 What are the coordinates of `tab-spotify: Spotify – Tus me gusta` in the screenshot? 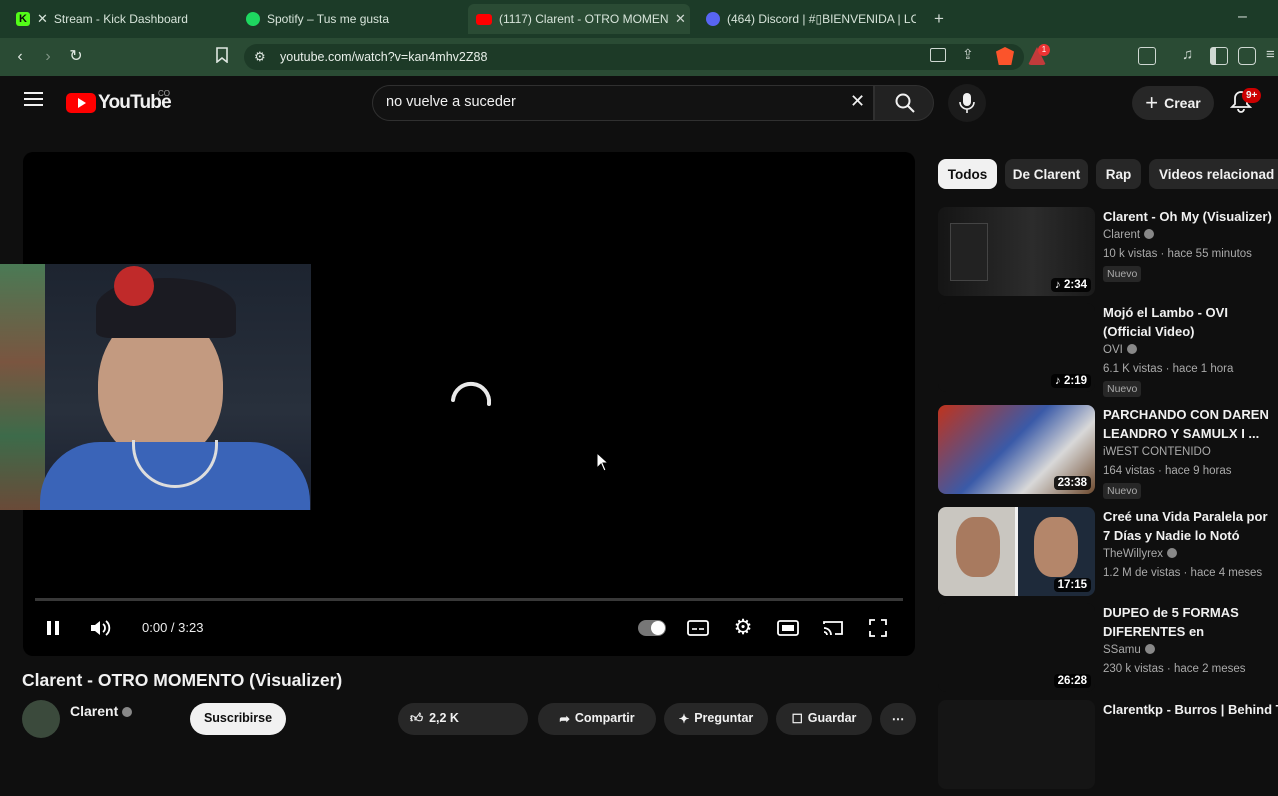 It's located at (351, 19).